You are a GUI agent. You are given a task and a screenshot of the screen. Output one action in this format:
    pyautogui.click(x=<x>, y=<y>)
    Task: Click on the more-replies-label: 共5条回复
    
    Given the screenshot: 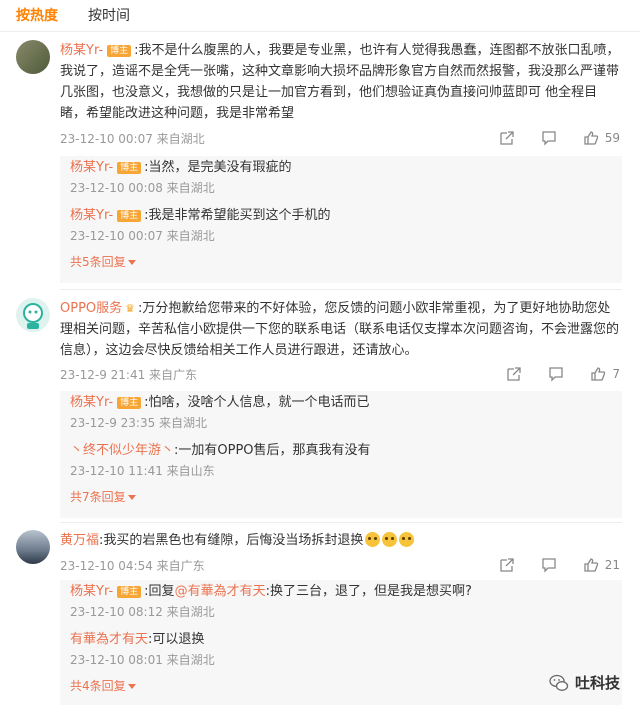 What is the action you would take?
    pyautogui.click(x=98, y=262)
    